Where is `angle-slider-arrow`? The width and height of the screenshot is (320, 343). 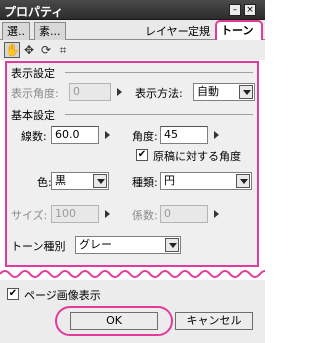 angle-slider-arrow is located at coordinates (216, 135).